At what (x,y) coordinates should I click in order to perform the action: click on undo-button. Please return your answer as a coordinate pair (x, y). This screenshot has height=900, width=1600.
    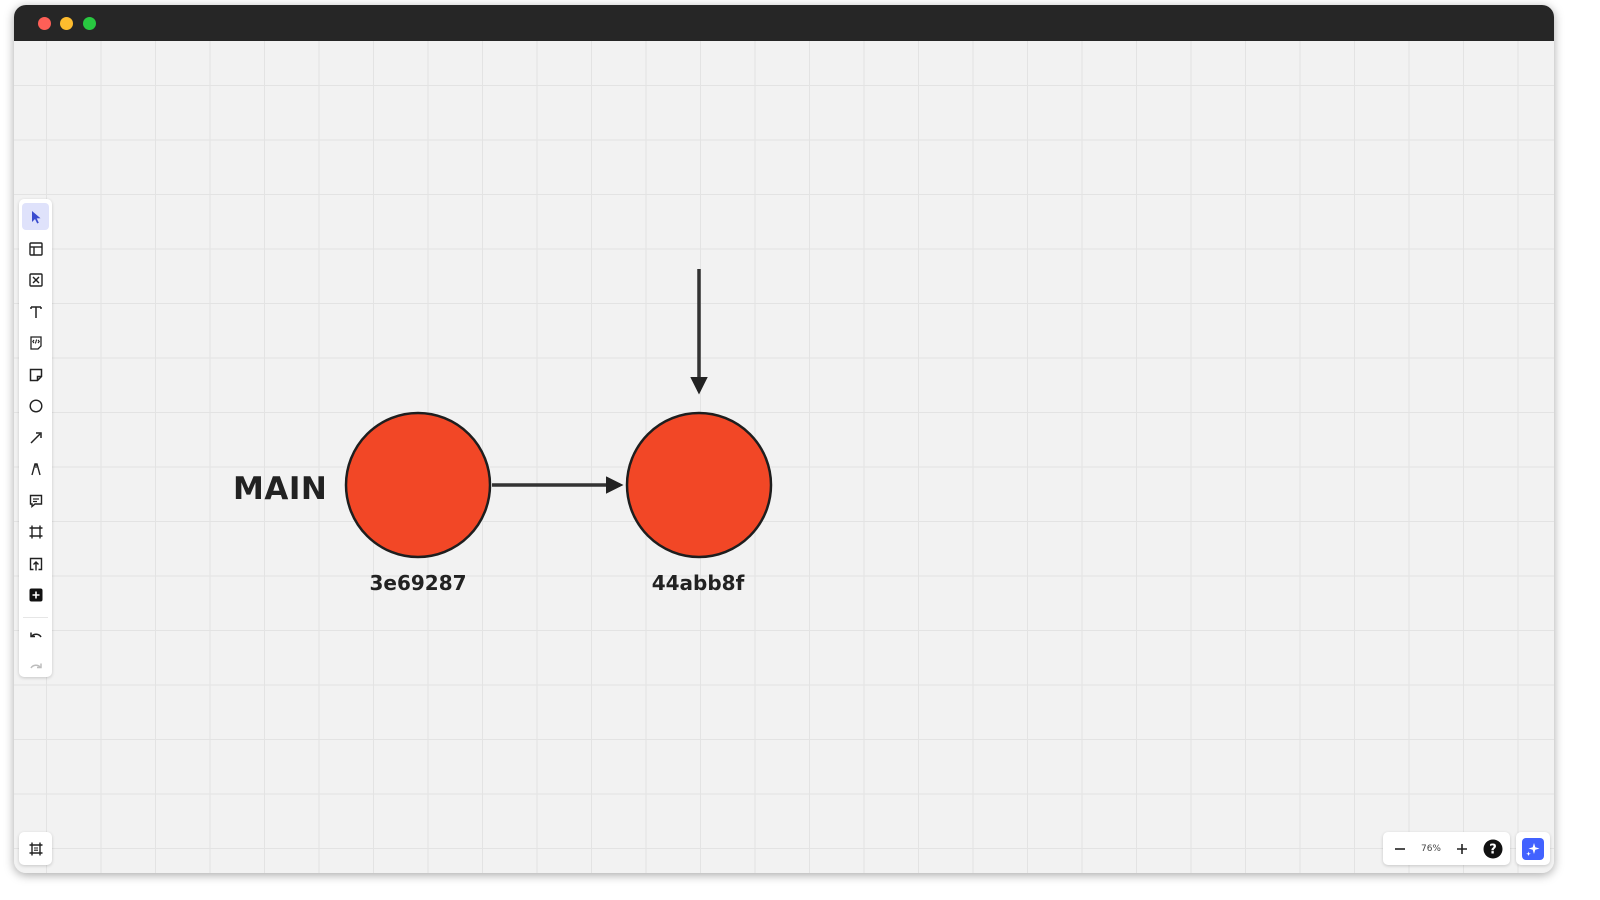
    Looking at the image, I should click on (35, 636).